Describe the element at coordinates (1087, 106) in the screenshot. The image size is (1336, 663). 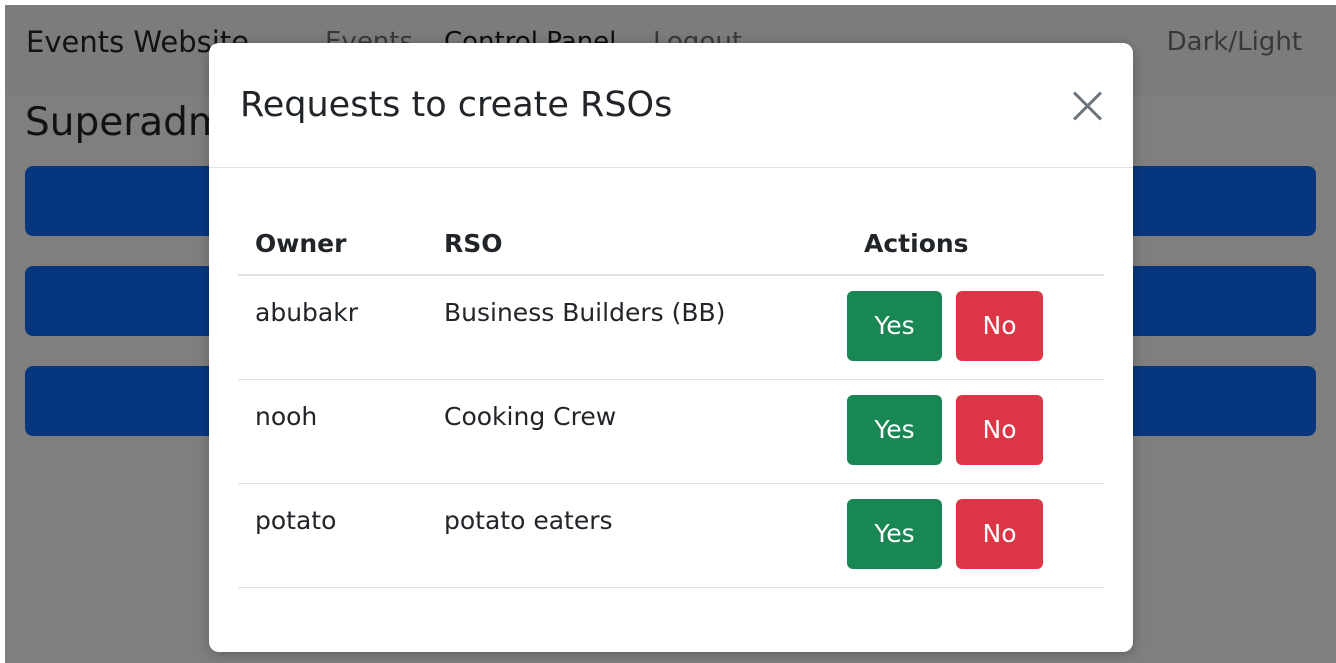
I see `close-icon` at that location.